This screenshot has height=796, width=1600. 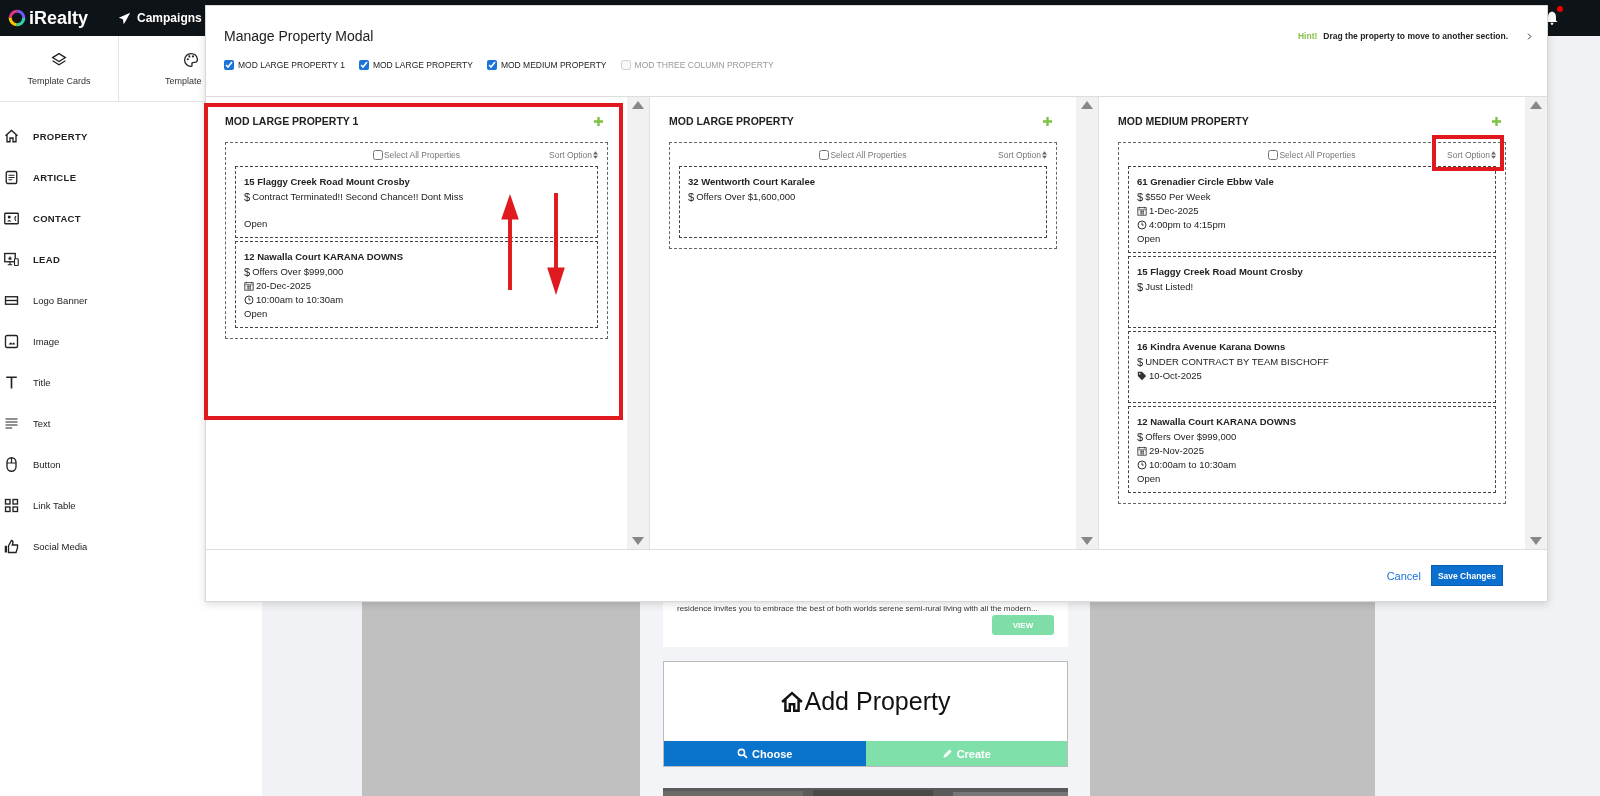 I want to click on sidebar-item: PROPERTY, so click(x=60, y=136).